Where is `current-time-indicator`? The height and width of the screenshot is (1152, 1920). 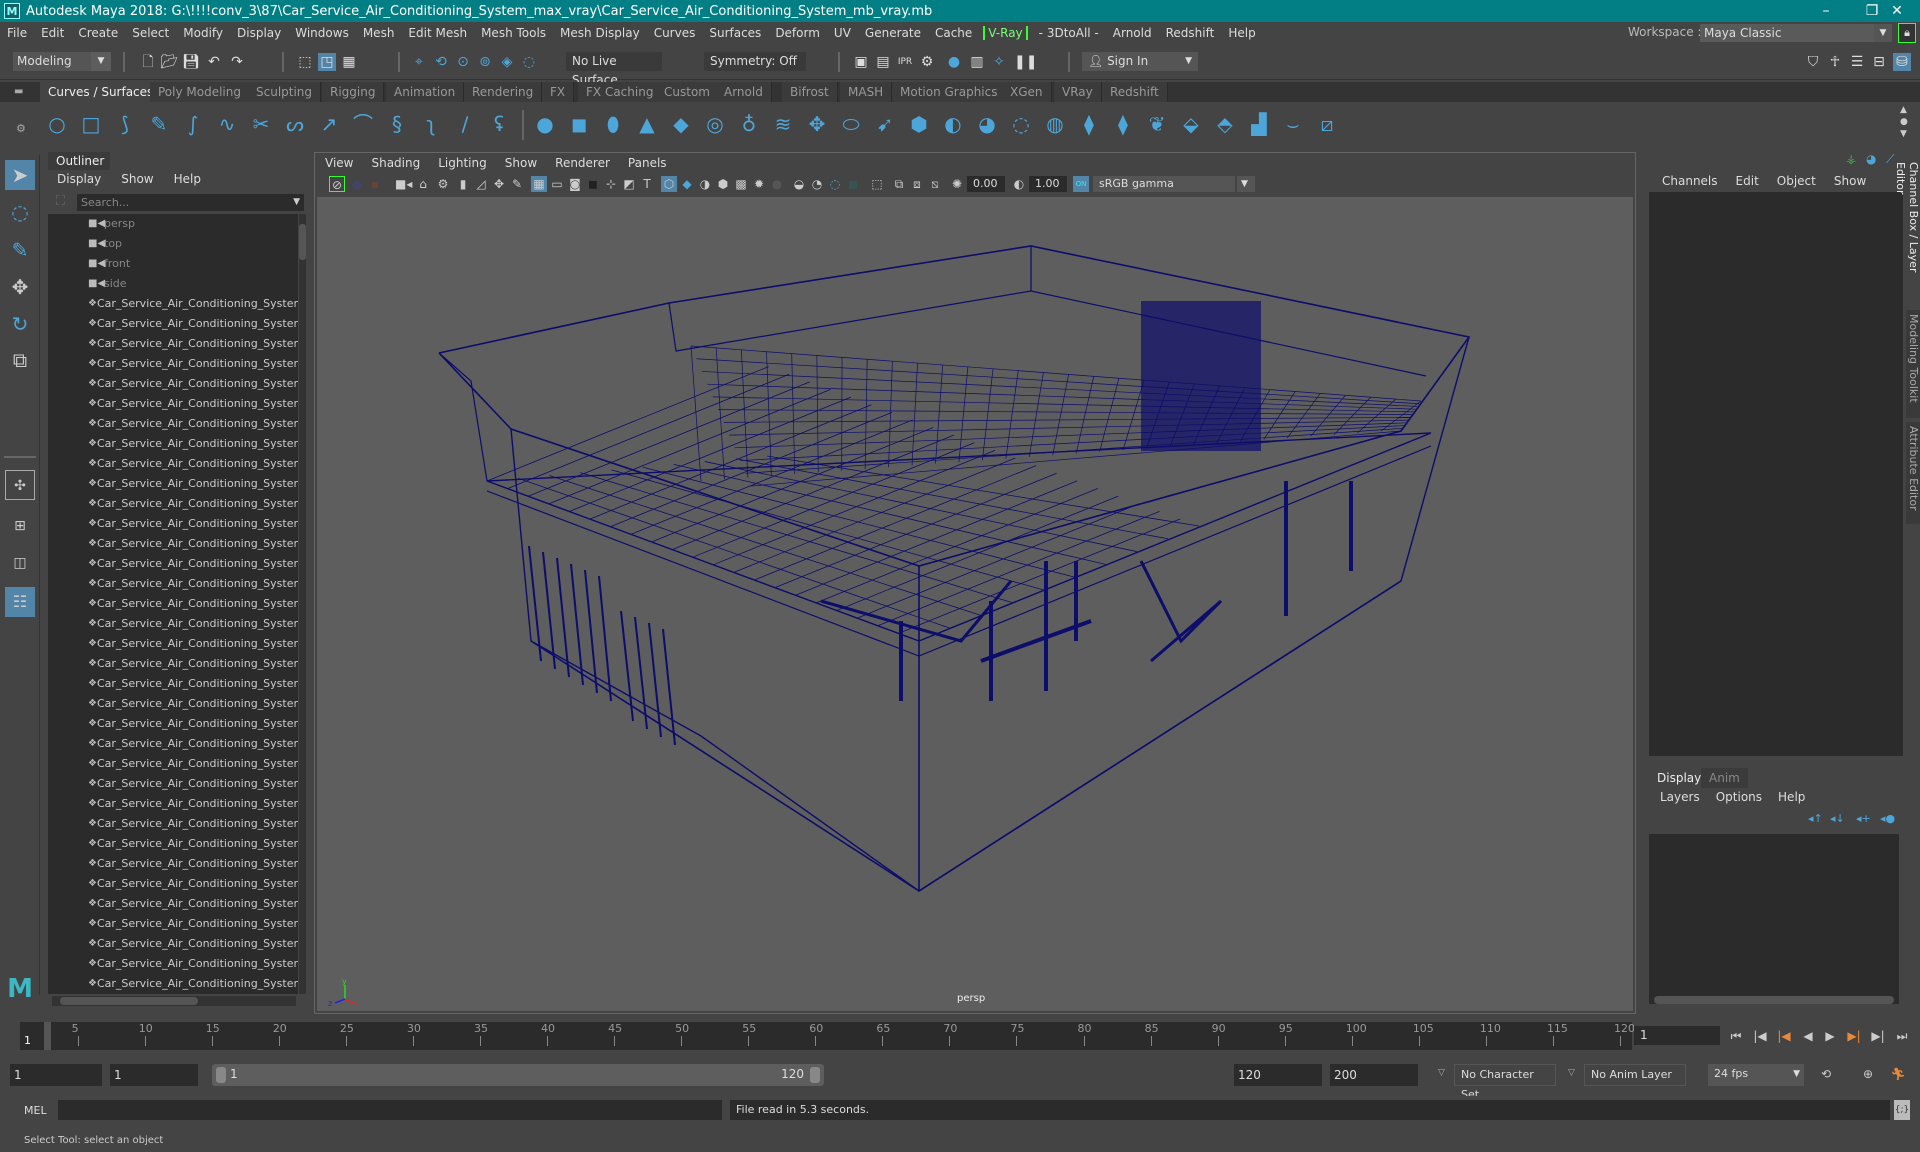 current-time-indicator is located at coordinates (47, 1036).